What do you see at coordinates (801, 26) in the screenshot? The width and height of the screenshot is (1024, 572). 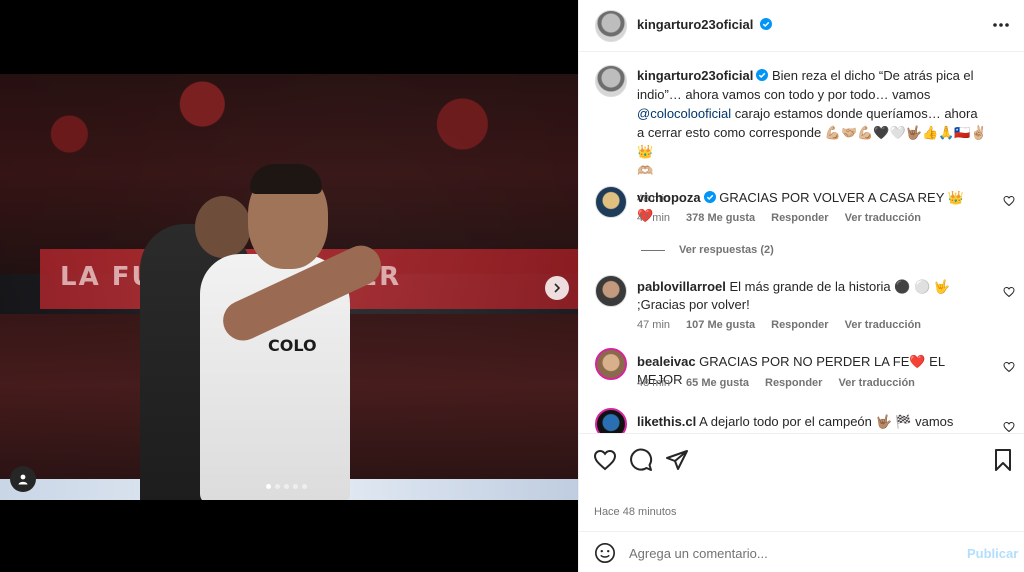 I see `post-header: kingarturo23oficial` at bounding box center [801, 26].